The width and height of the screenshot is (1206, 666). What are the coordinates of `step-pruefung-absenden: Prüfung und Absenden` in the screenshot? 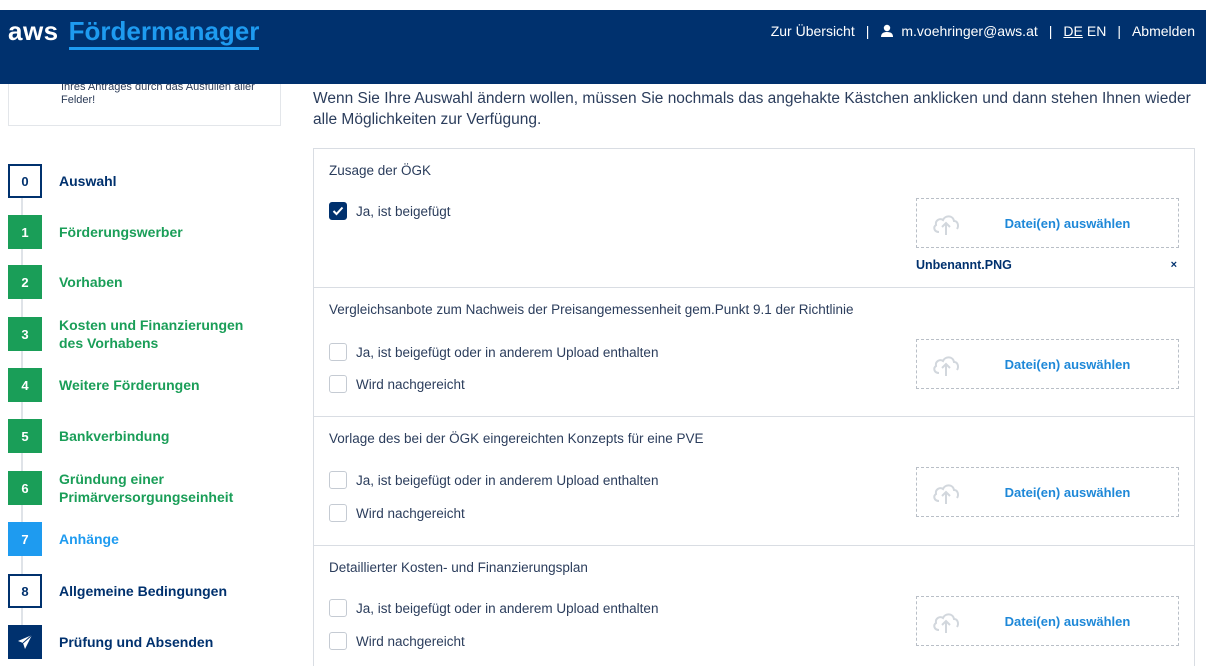 It's located at (110, 642).